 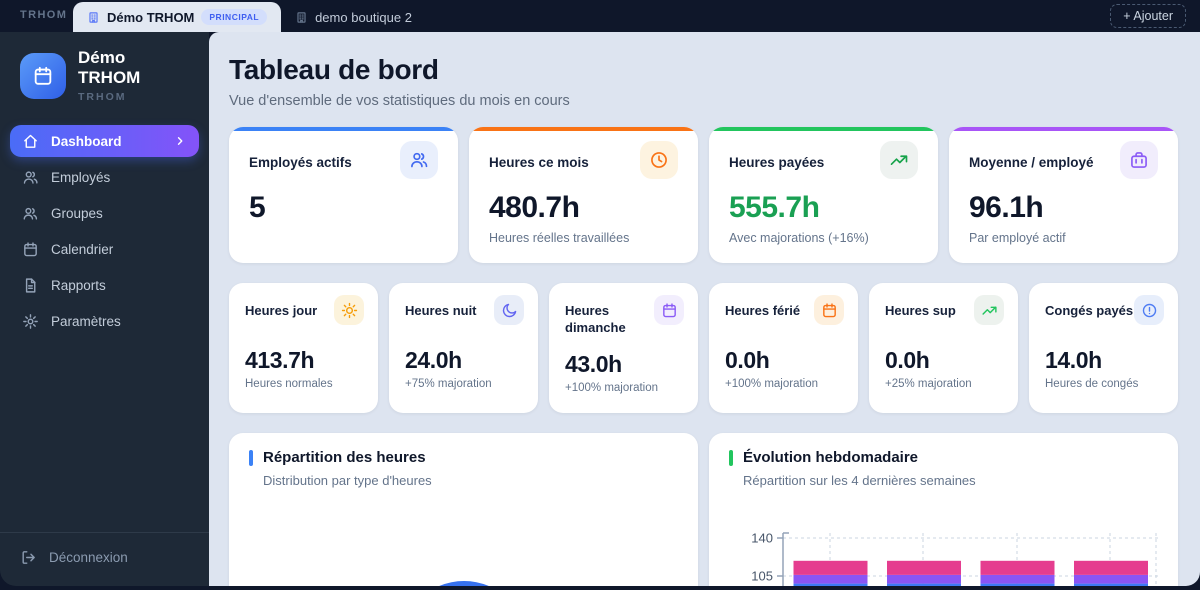 What do you see at coordinates (943, 348) in the screenshot?
I see `mini-card-heures-sup: Heures sup 0.0h +25% majoration` at bounding box center [943, 348].